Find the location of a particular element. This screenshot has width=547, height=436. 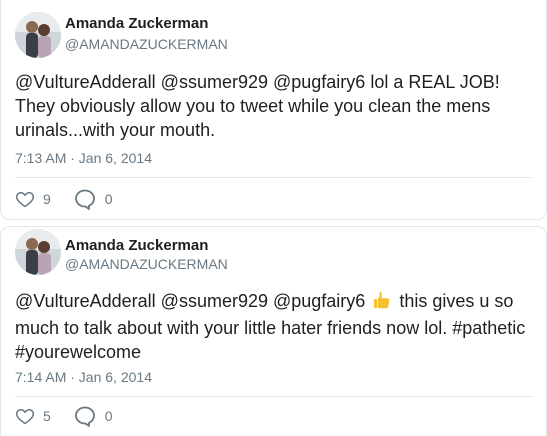

like-button: 5 is located at coordinates (33, 416).